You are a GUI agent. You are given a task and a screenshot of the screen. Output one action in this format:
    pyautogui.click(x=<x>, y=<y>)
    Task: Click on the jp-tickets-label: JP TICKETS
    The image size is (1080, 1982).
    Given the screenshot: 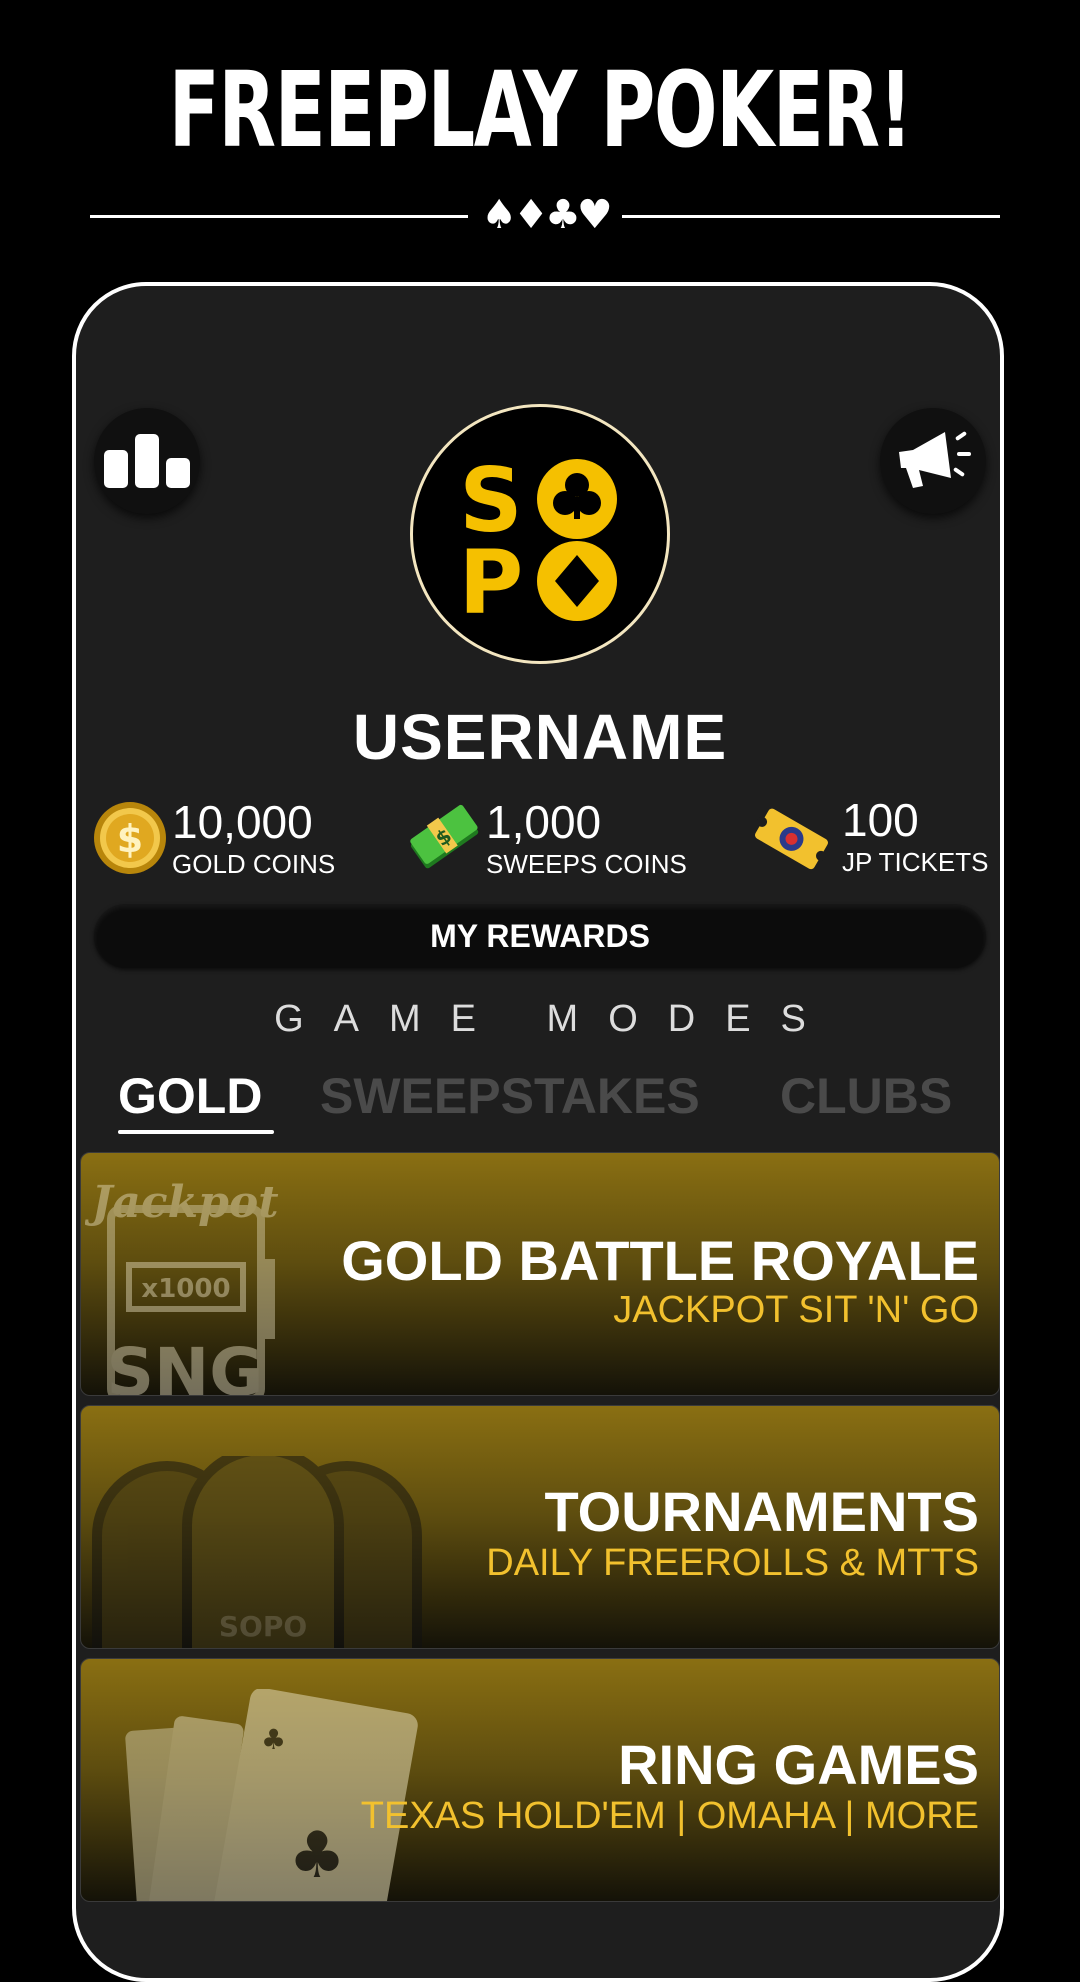 What is the action you would take?
    pyautogui.click(x=915, y=862)
    